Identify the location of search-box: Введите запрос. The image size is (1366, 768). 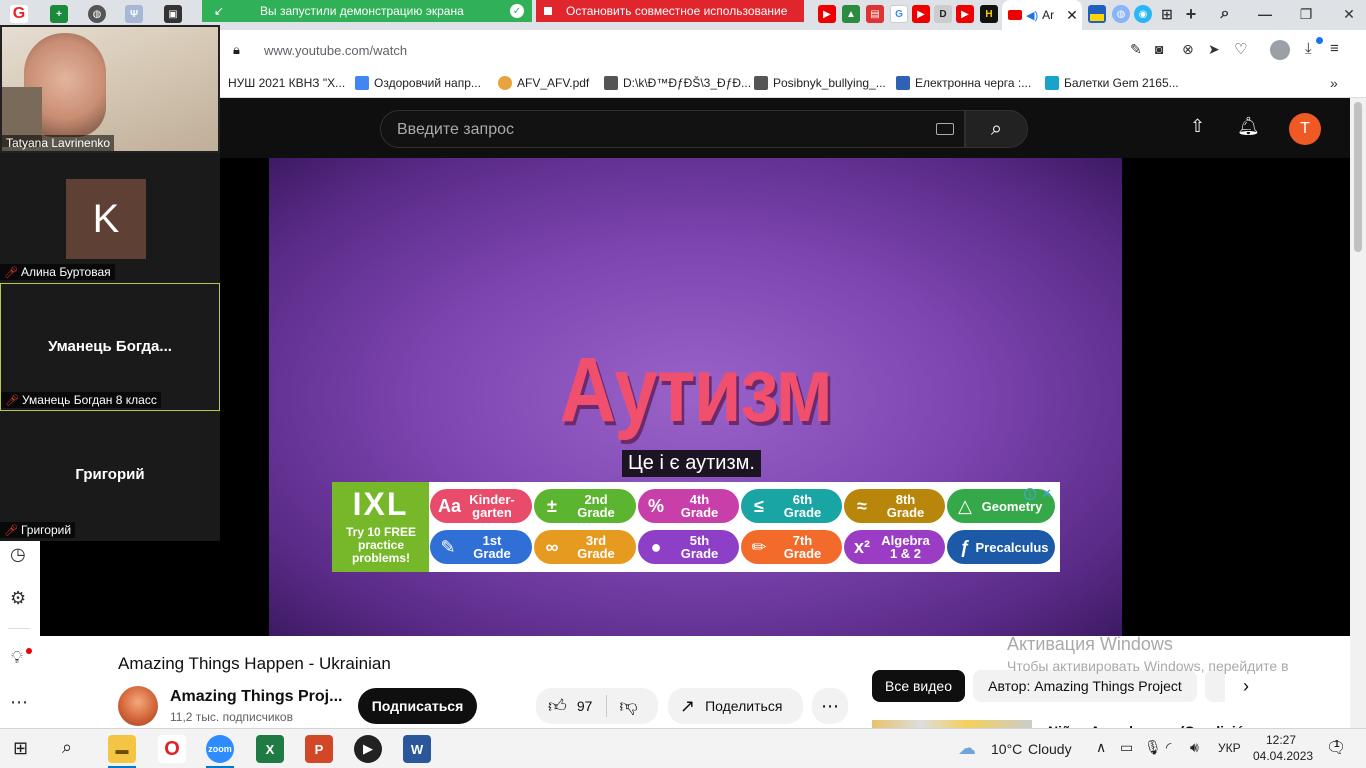
(672, 129).